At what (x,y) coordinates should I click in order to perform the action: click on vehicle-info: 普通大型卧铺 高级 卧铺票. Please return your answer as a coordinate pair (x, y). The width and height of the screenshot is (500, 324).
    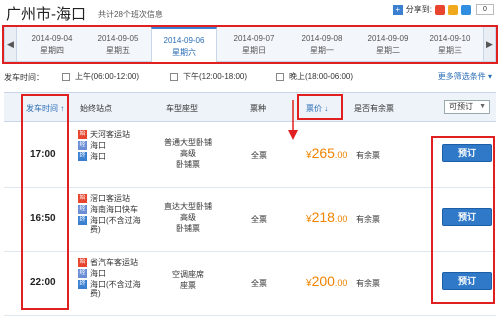
    Looking at the image, I should click on (188, 153).